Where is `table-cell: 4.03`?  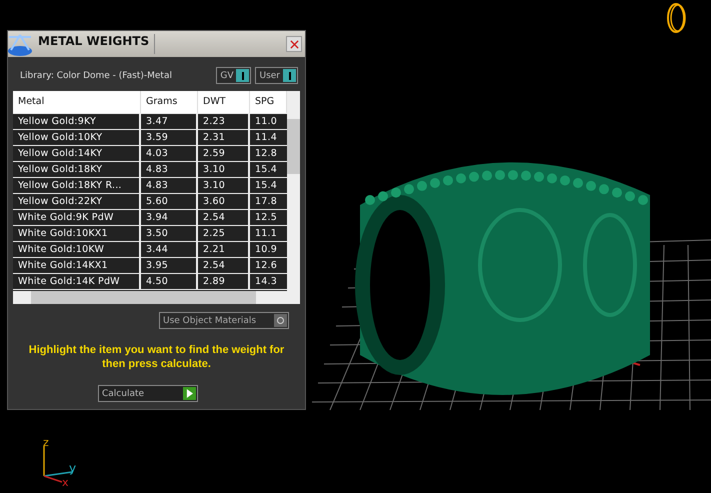 table-cell: 4.03 is located at coordinates (169, 153).